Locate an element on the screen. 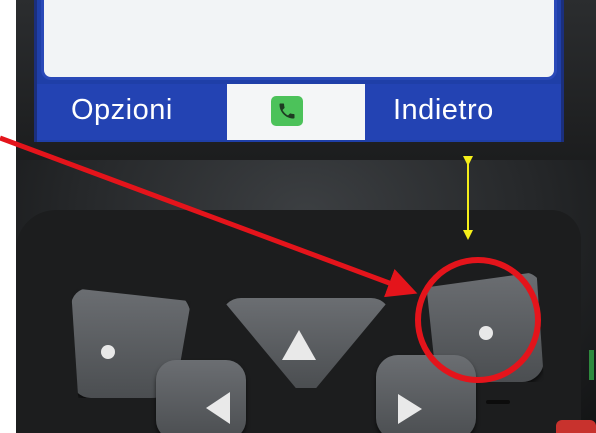 Image resolution: width=596 pixels, height=433 pixels. call-indicator is located at coordinates (296, 112).